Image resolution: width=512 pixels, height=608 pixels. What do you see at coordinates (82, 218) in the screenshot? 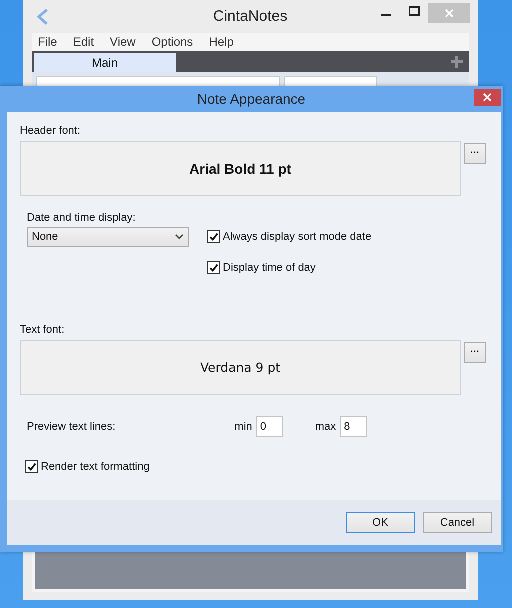
I see `date-time-label: Date and time display:` at bounding box center [82, 218].